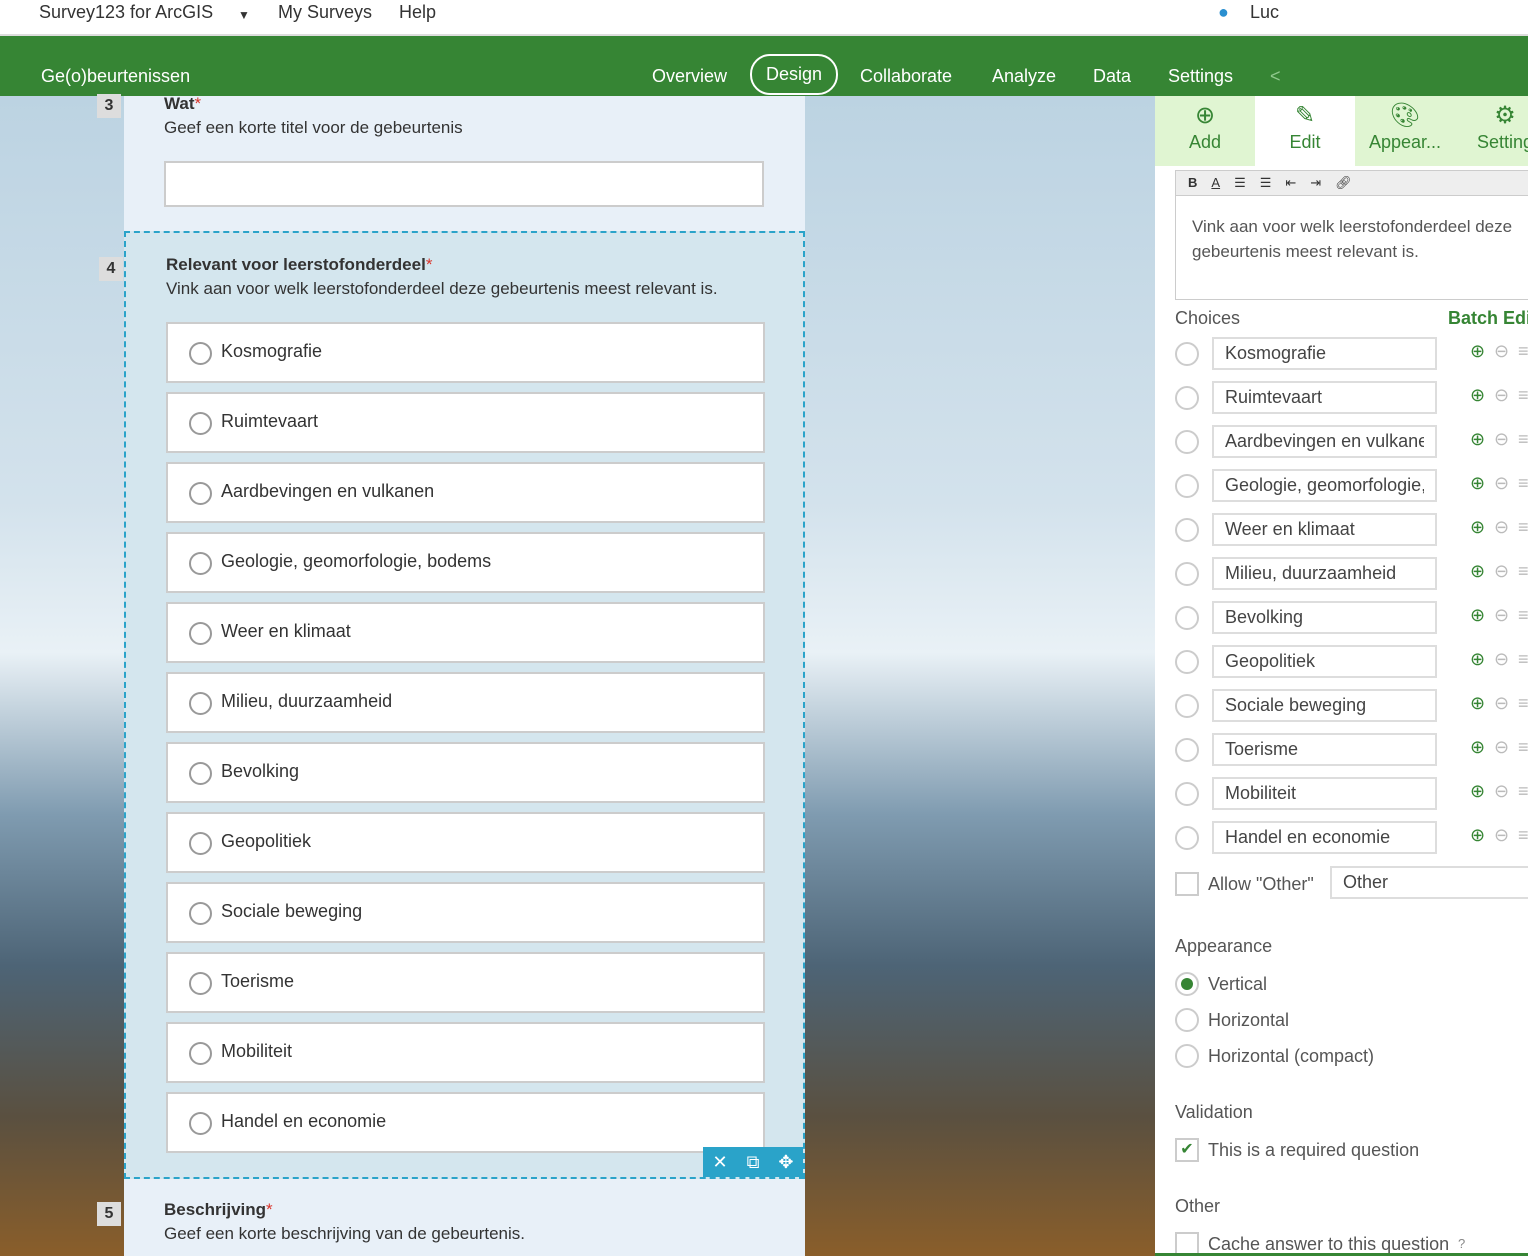  What do you see at coordinates (1290, 183) in the screenshot?
I see `outdent-icon: ⇤` at bounding box center [1290, 183].